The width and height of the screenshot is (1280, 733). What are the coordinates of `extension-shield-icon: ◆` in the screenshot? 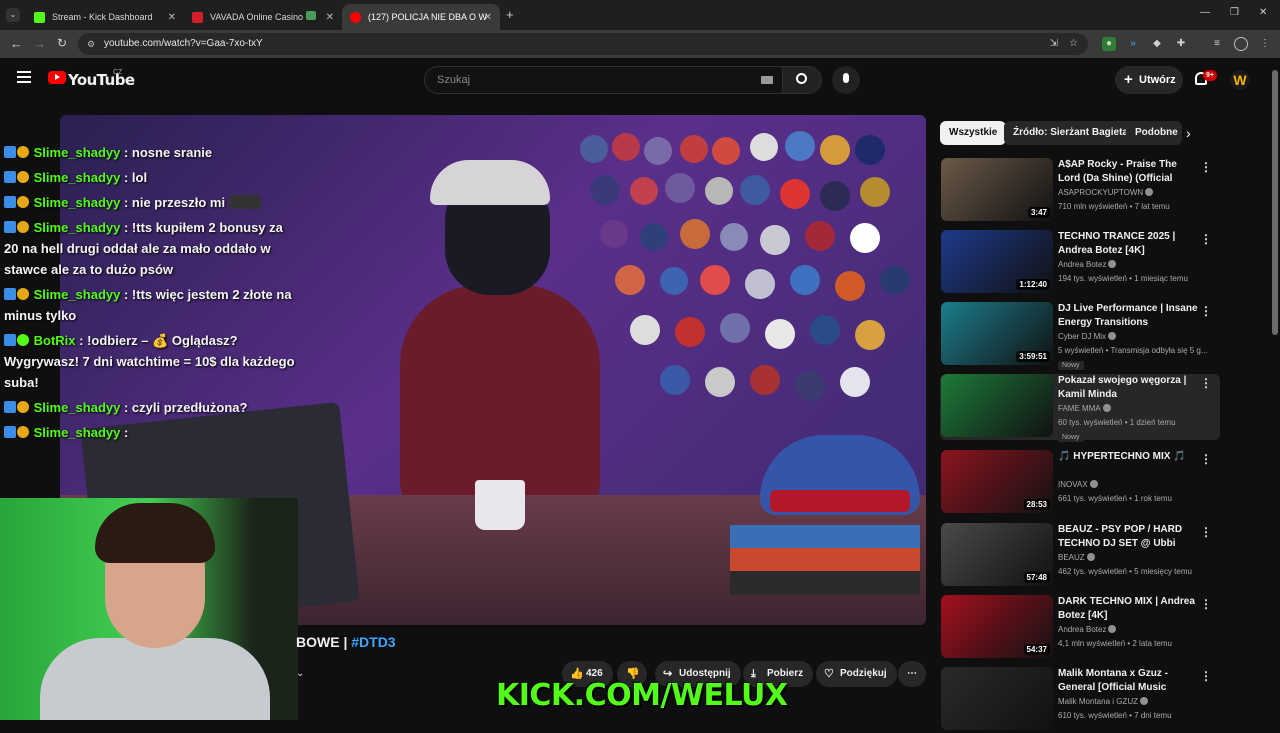 It's located at (1157, 44).